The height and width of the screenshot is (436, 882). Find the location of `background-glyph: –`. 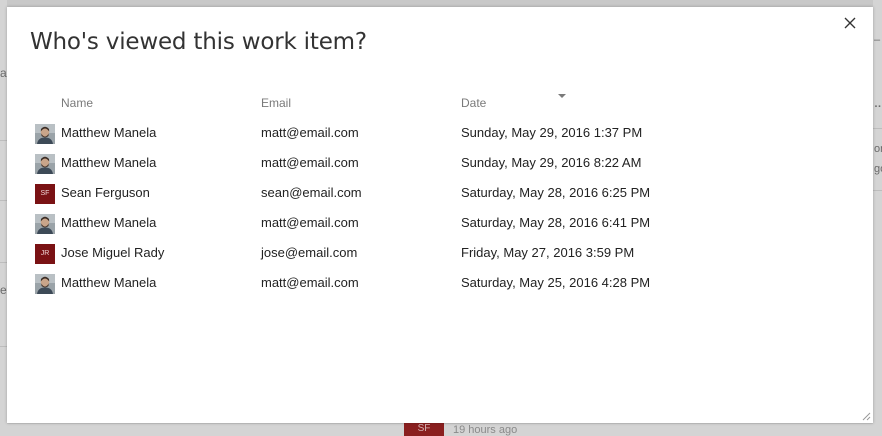

background-glyph: – is located at coordinates (877, 40).